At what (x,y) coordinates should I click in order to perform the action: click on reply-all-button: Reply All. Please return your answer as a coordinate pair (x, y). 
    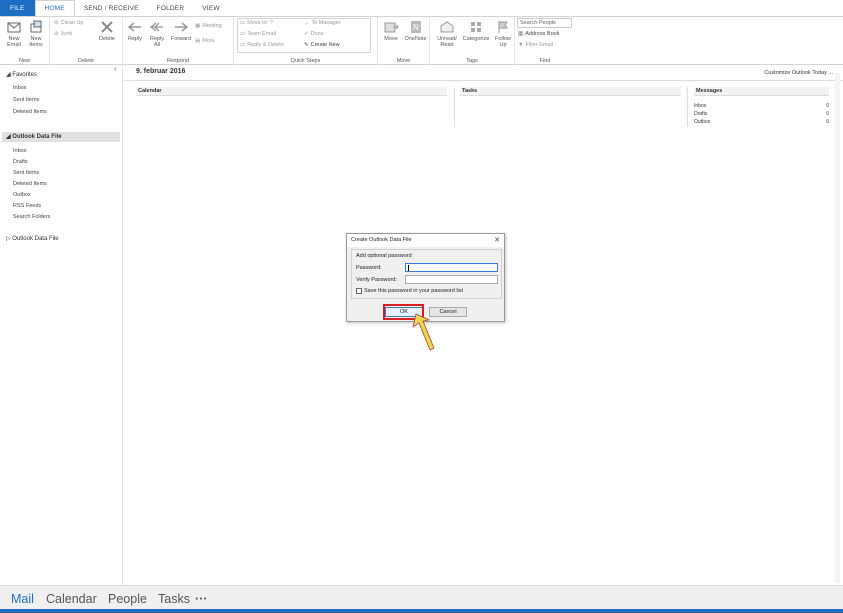
    Looking at the image, I should click on (157, 33).